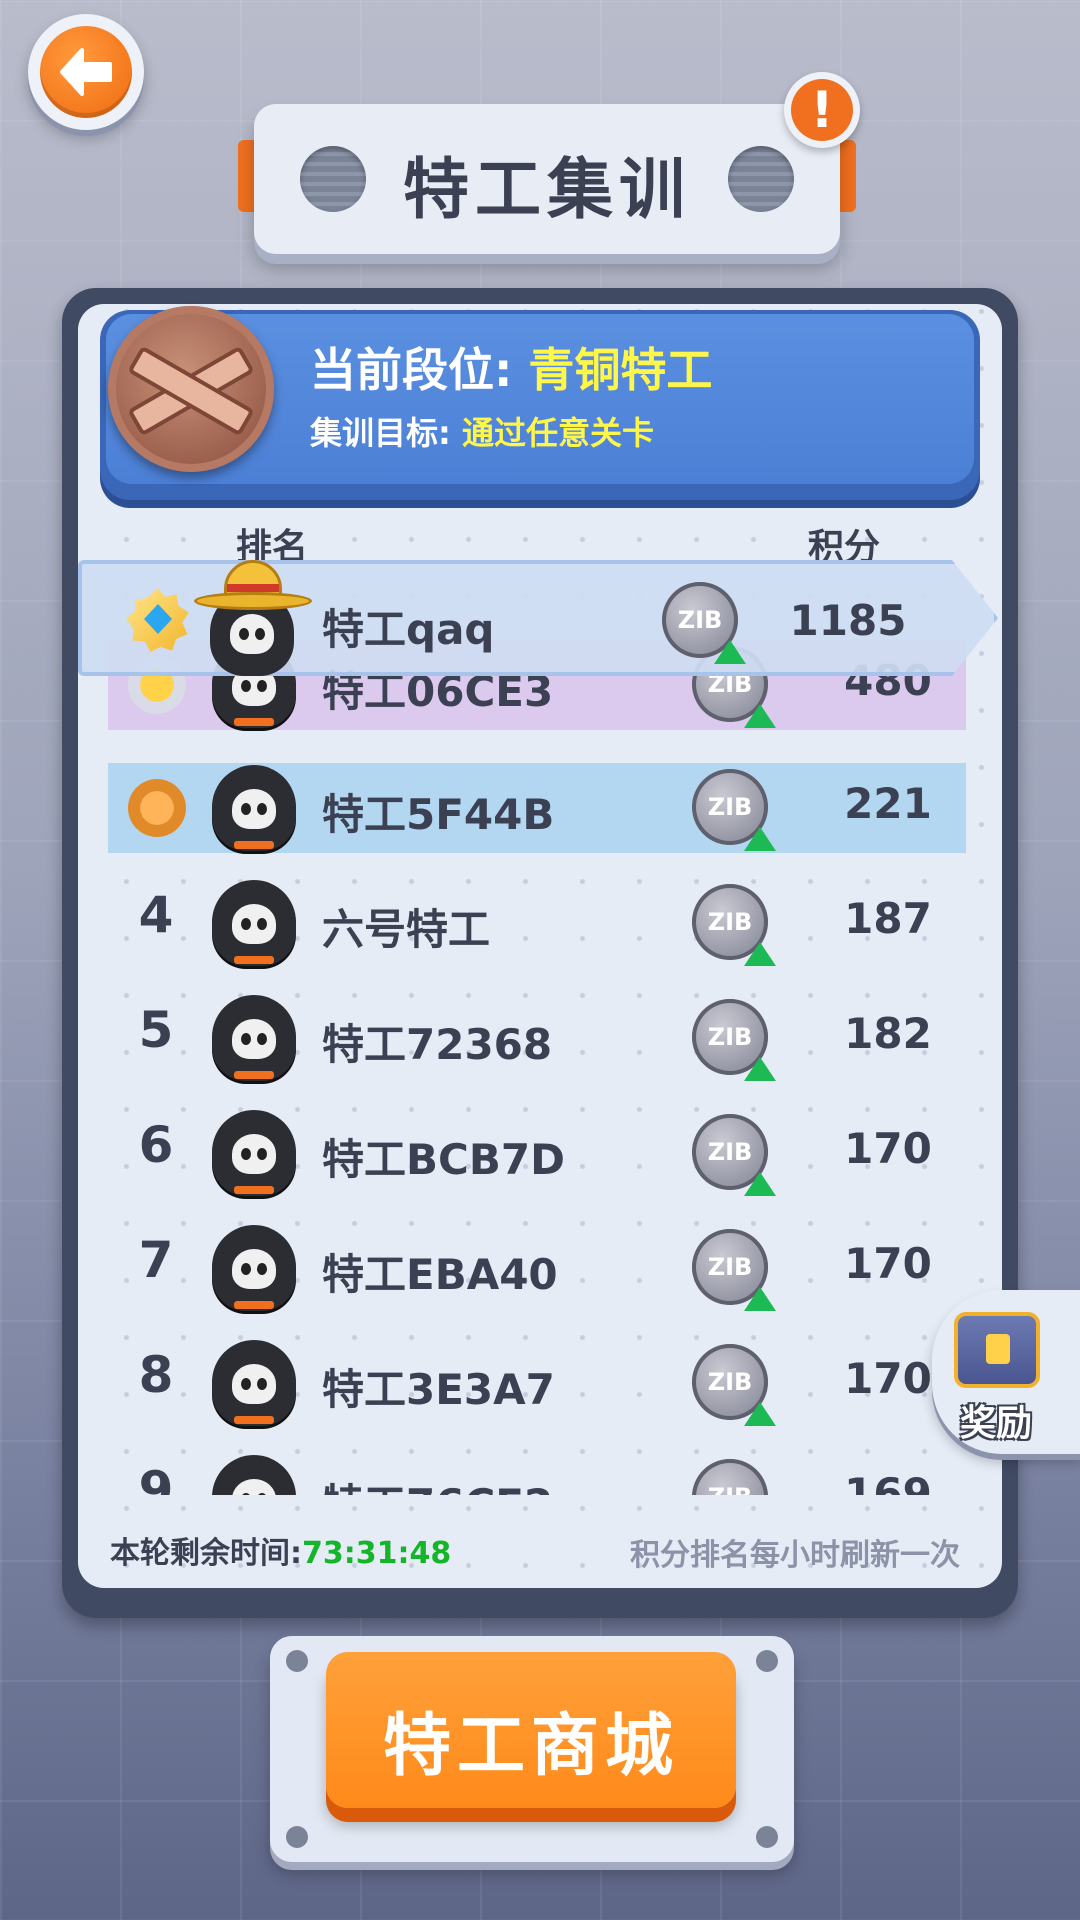 This screenshot has height=1920, width=1080. Describe the element at coordinates (996, 1423) in the screenshot. I see `reward-button-label: 奖励` at that location.